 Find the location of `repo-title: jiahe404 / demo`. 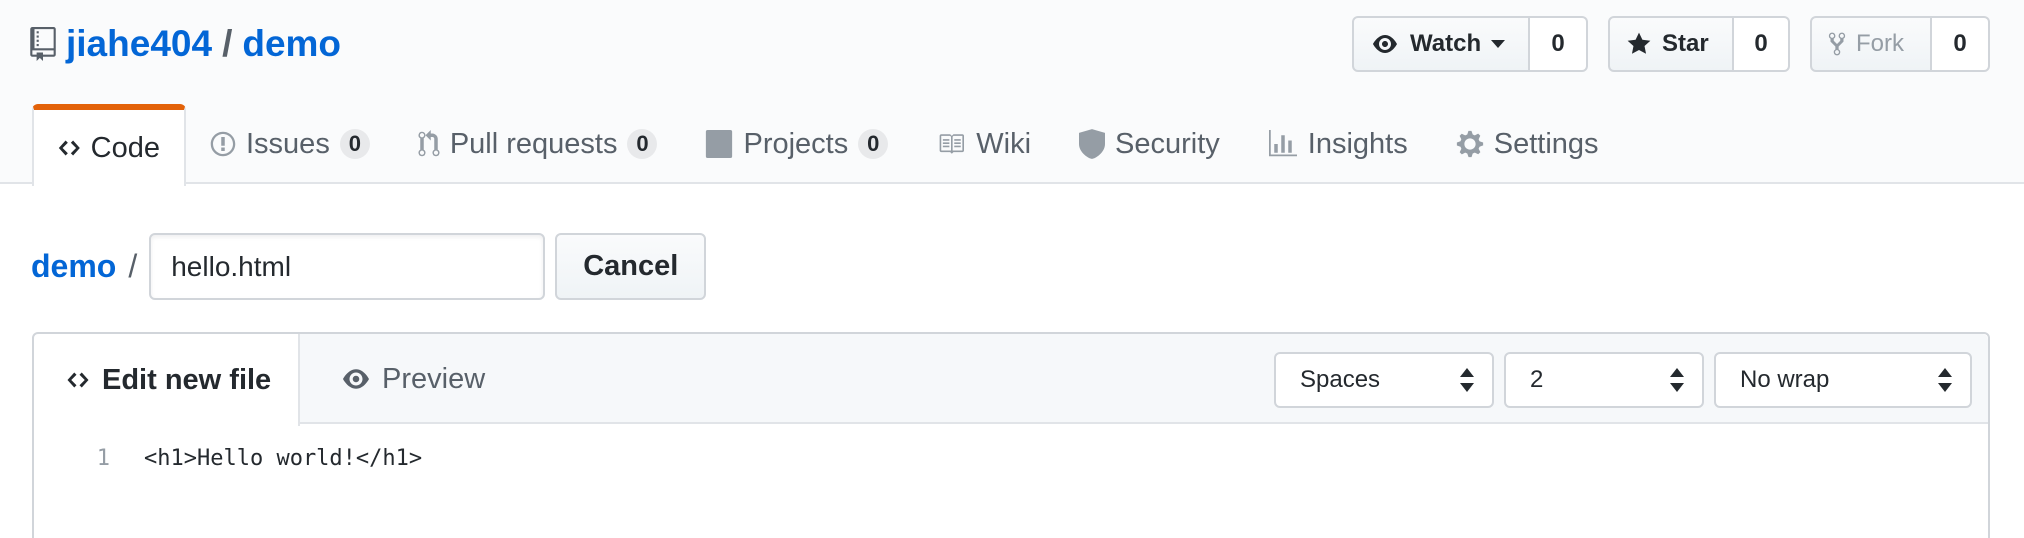

repo-title: jiahe404 / demo is located at coordinates (185, 44).